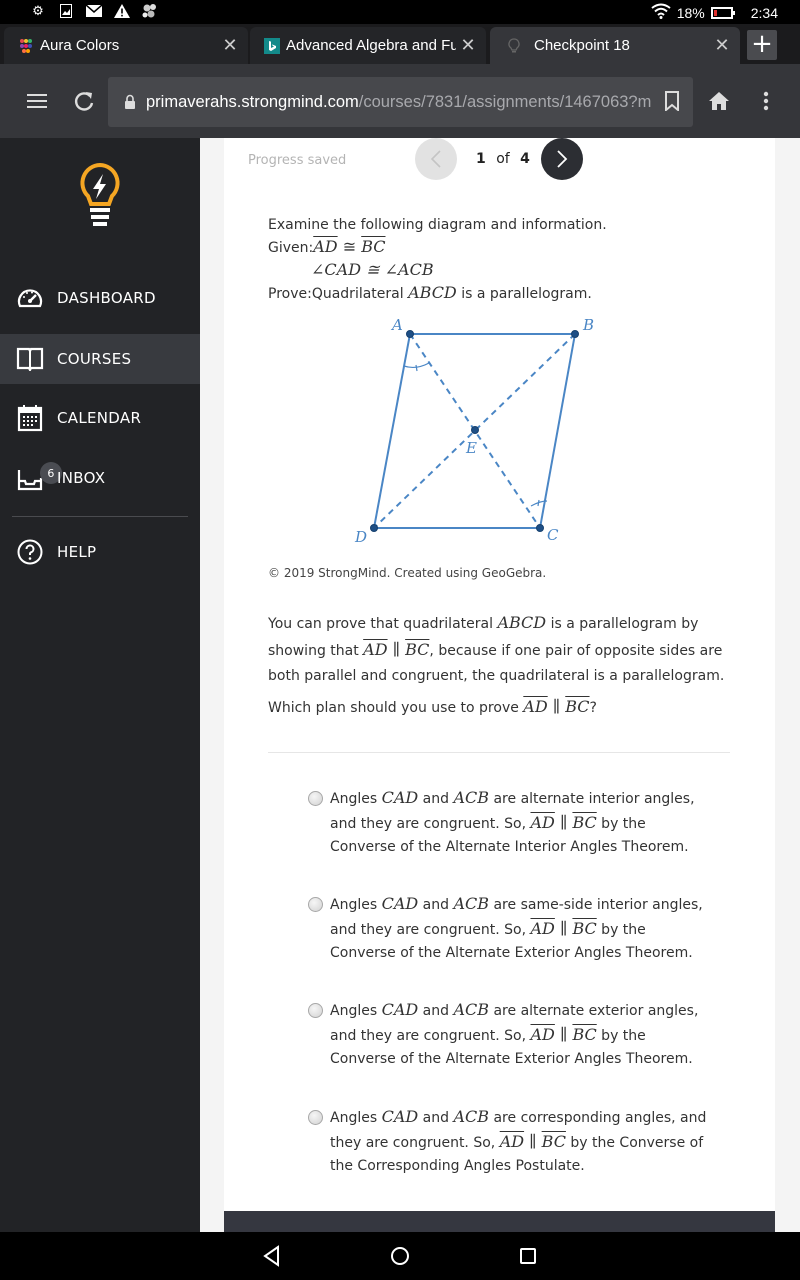 This screenshot has width=800, height=1280. What do you see at coordinates (39, 477) in the screenshot?
I see `inbox-icon: 6` at bounding box center [39, 477].